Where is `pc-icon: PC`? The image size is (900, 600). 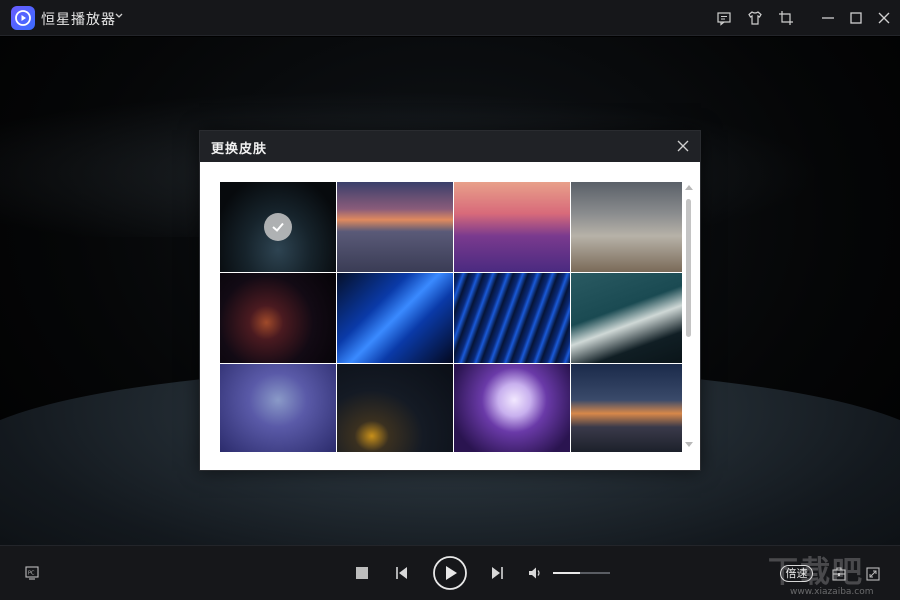
pc-icon: PC is located at coordinates (32, 573).